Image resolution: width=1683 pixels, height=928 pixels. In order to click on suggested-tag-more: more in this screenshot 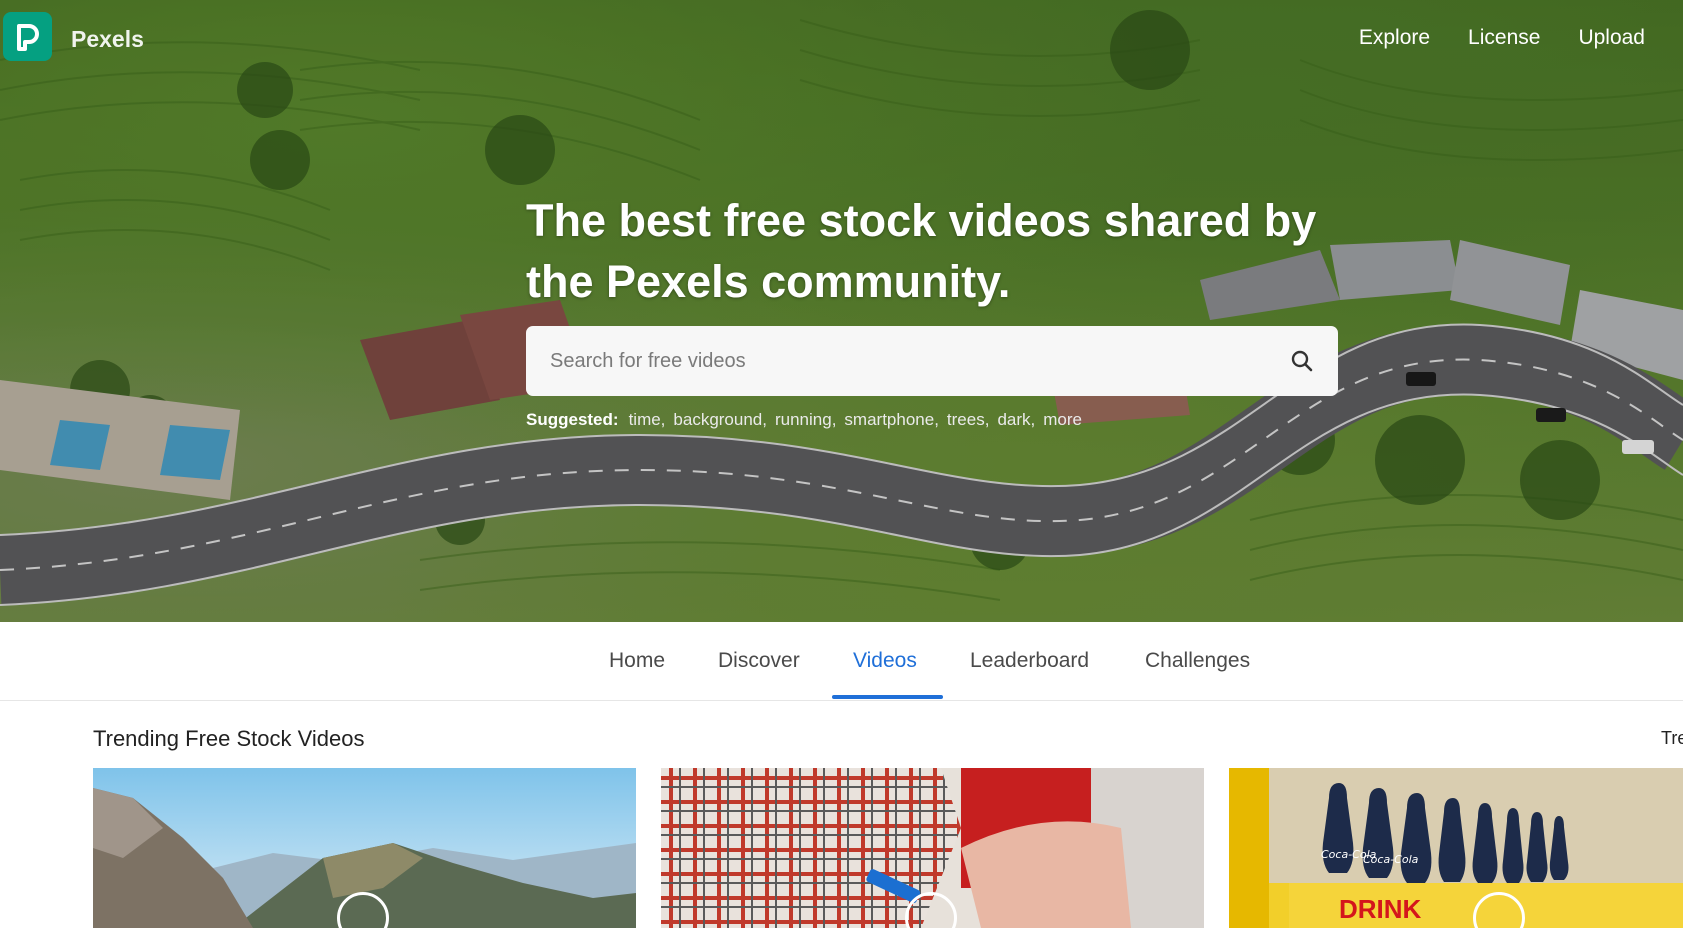, I will do `click(1062, 420)`.